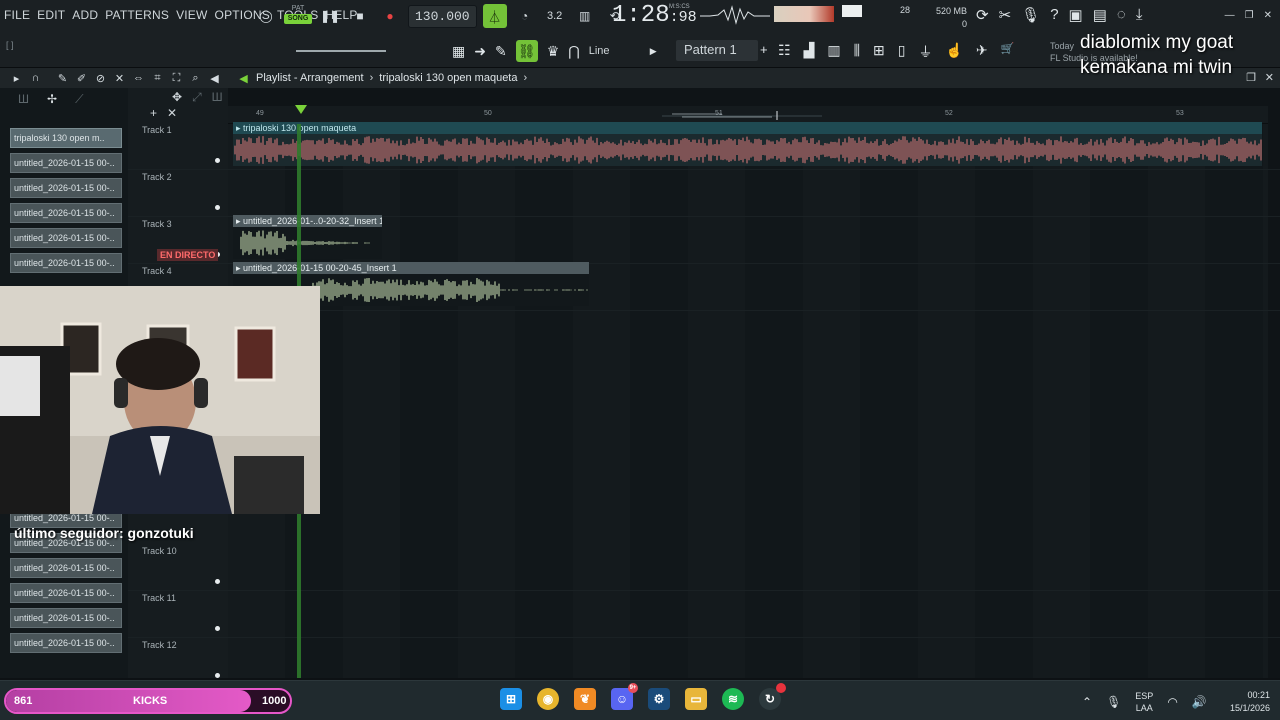 The height and width of the screenshot is (720, 1280). I want to click on audio-clip: ▸ untitled_2026-01-..0-20-32_Insert 1, so click(307, 237).